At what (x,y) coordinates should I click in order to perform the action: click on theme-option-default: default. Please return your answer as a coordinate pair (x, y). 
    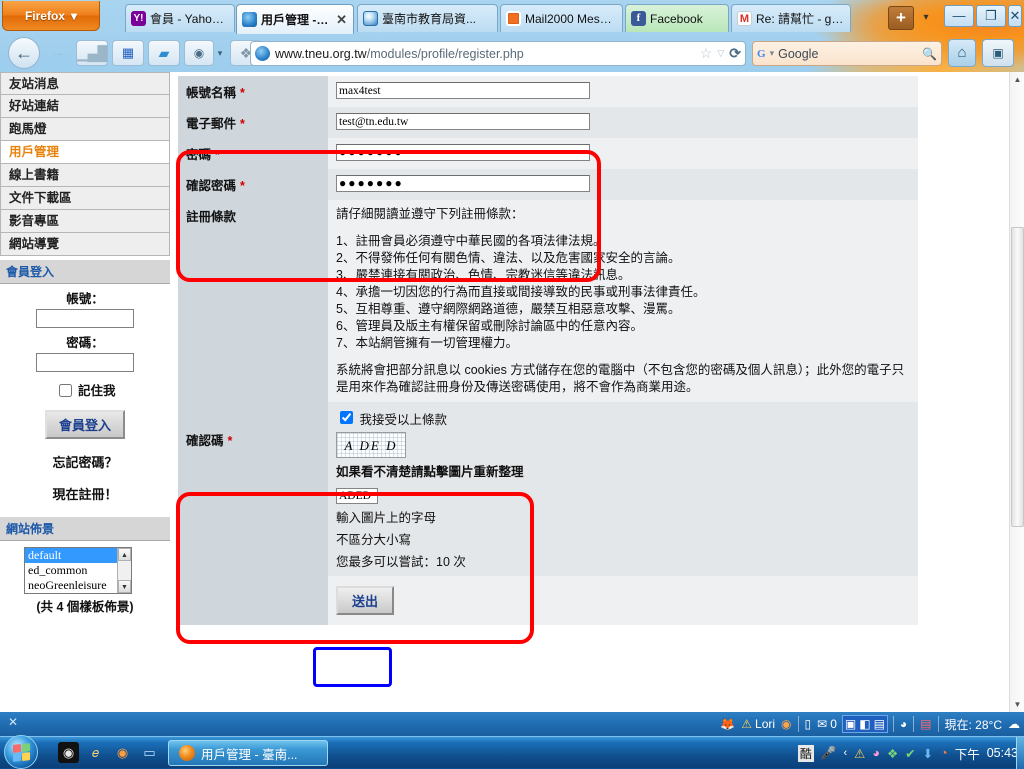
    Looking at the image, I should click on (78, 555).